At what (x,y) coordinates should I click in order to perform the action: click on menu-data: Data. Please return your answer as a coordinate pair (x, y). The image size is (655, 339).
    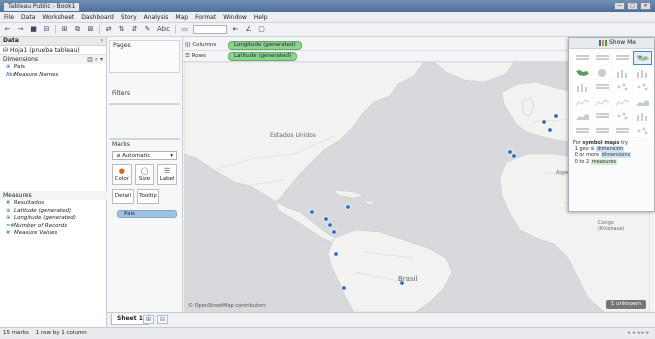
    Looking at the image, I should click on (28, 17).